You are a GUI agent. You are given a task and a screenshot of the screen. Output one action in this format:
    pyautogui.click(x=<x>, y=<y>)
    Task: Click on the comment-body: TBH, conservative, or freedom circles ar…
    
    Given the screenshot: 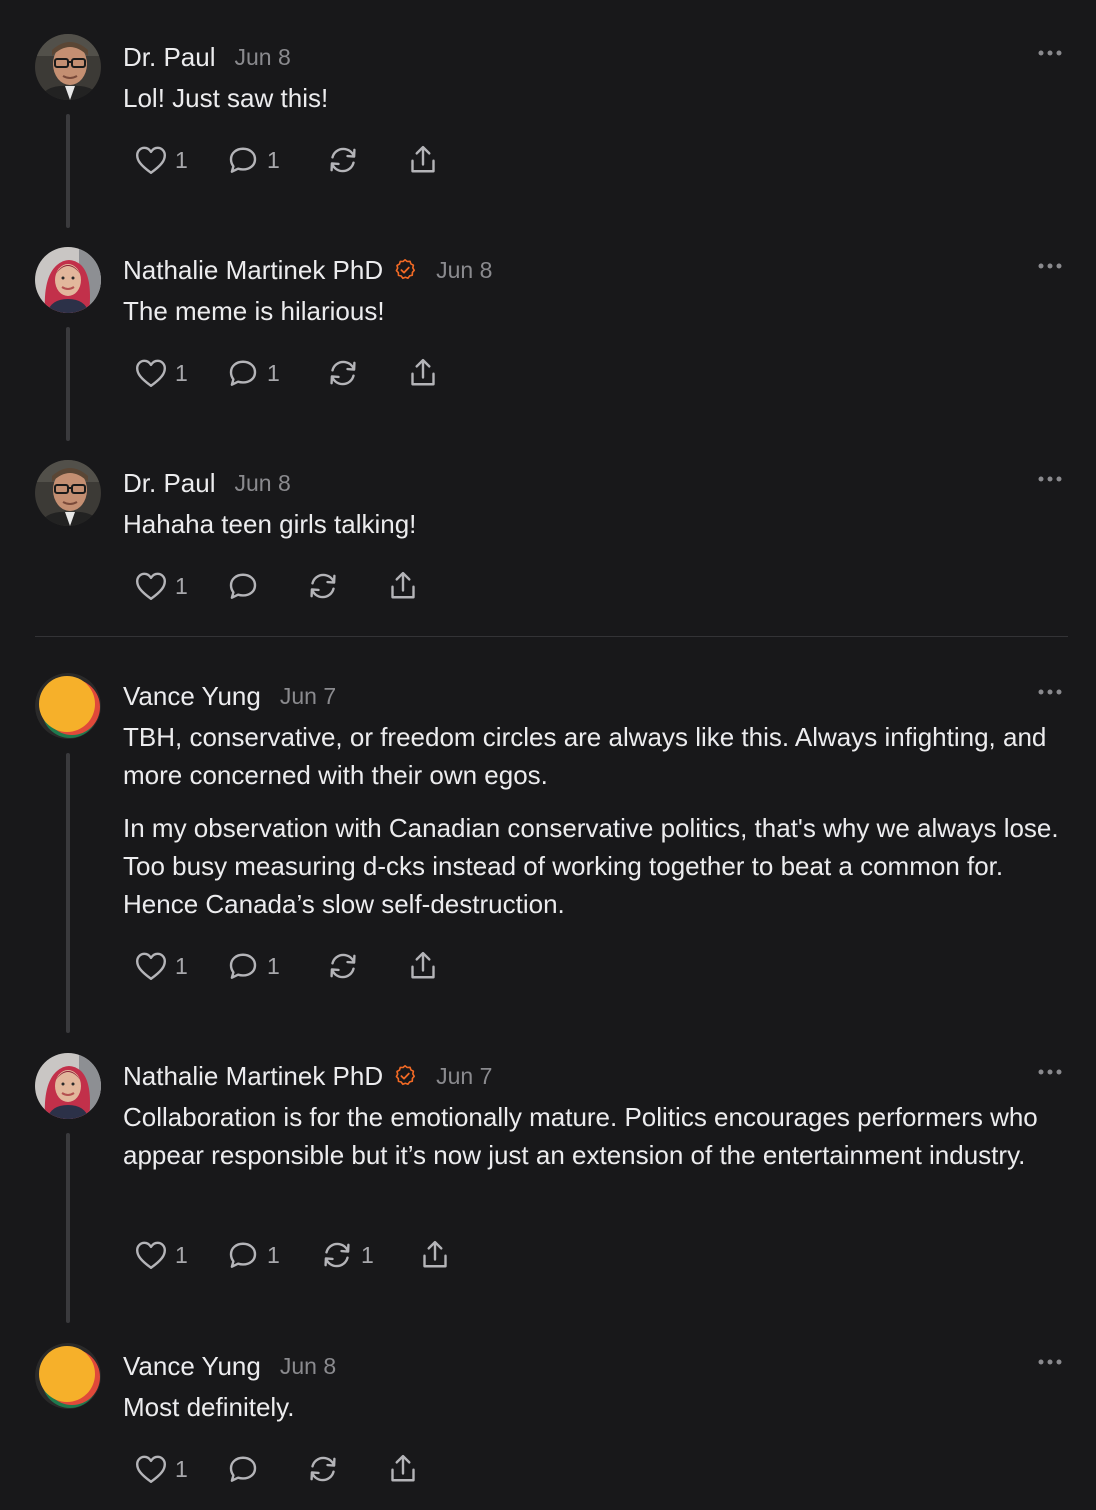 What is the action you would take?
    pyautogui.click(x=598, y=828)
    